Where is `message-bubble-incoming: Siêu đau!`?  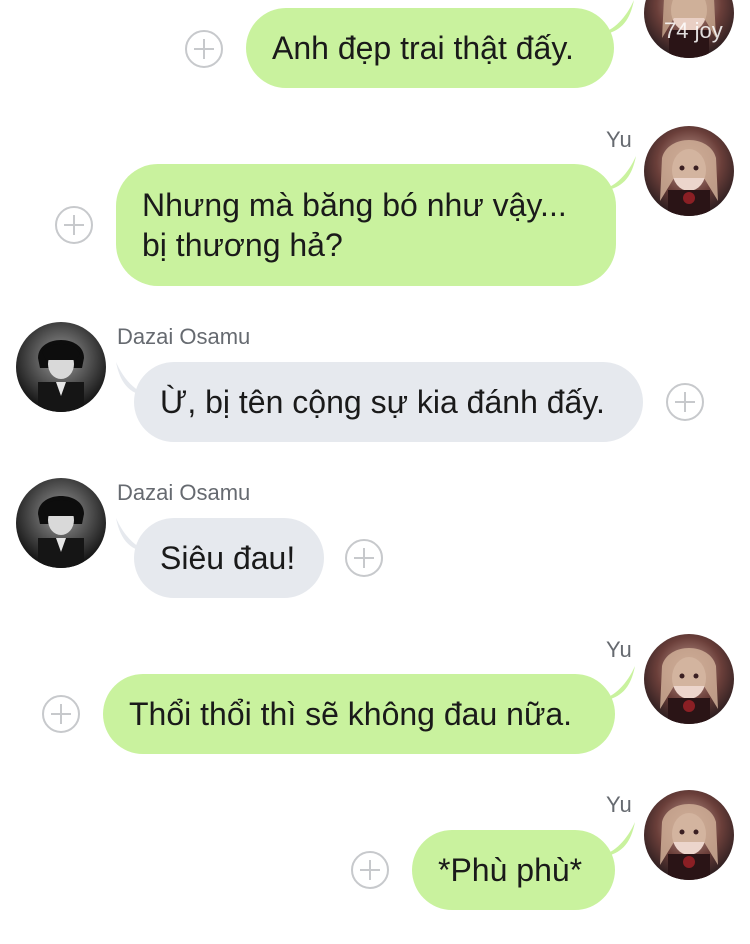 message-bubble-incoming: Siêu đau! is located at coordinates (229, 558).